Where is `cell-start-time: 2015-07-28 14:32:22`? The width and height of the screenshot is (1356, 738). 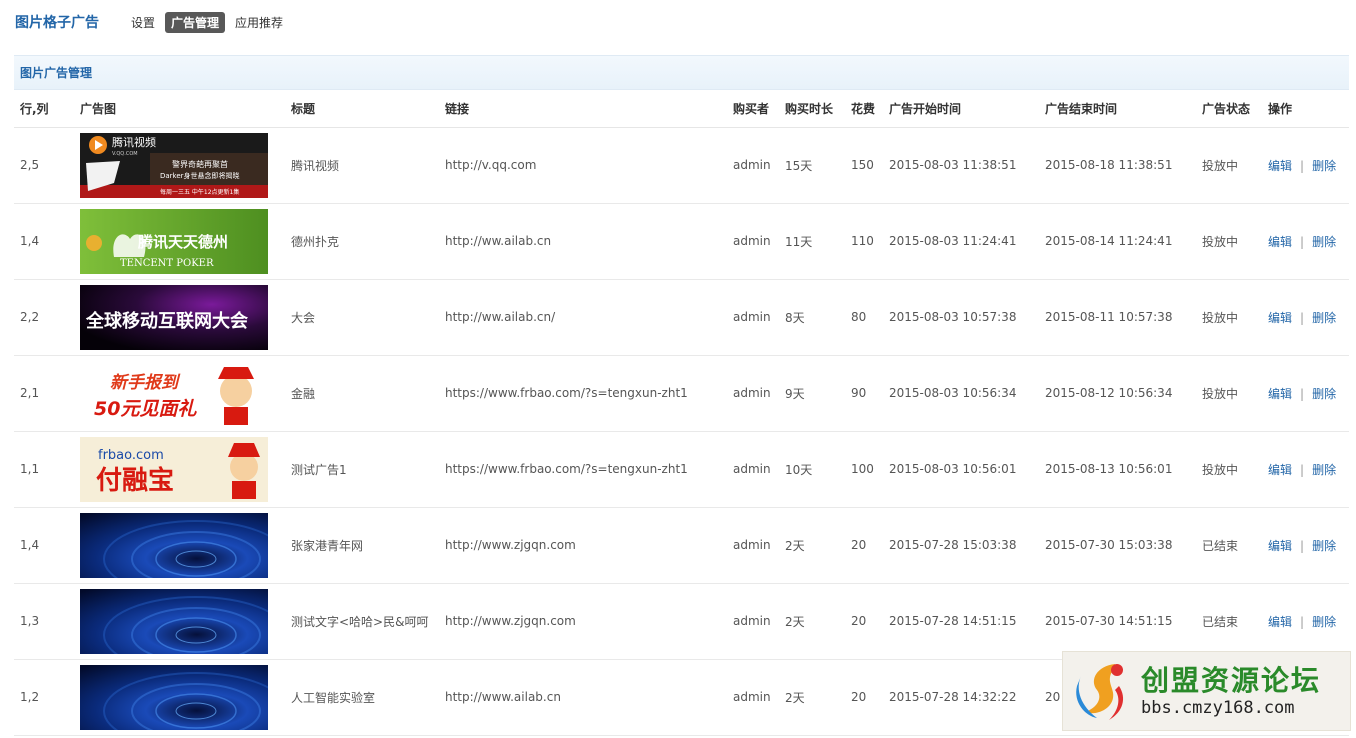
cell-start-time: 2015-07-28 14:32:22 is located at coordinates (961, 697).